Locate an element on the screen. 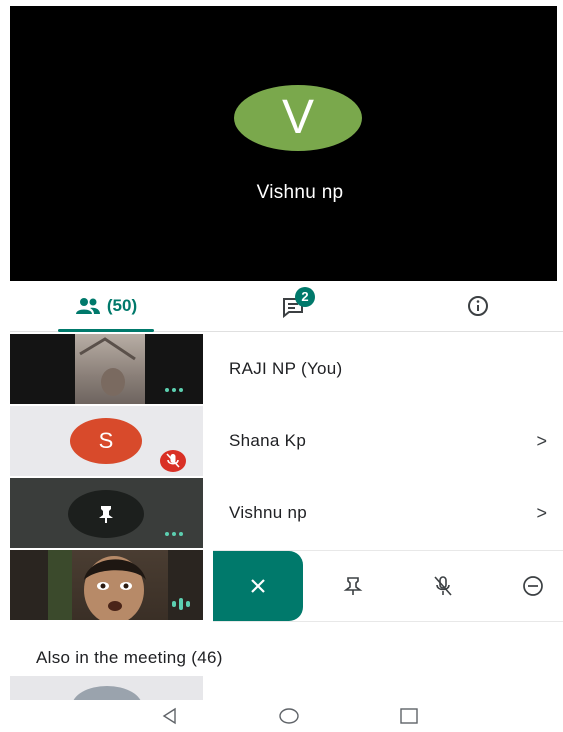 The width and height of the screenshot is (563, 732). meeting-tabs: (50) 2 is located at coordinates (286, 306).